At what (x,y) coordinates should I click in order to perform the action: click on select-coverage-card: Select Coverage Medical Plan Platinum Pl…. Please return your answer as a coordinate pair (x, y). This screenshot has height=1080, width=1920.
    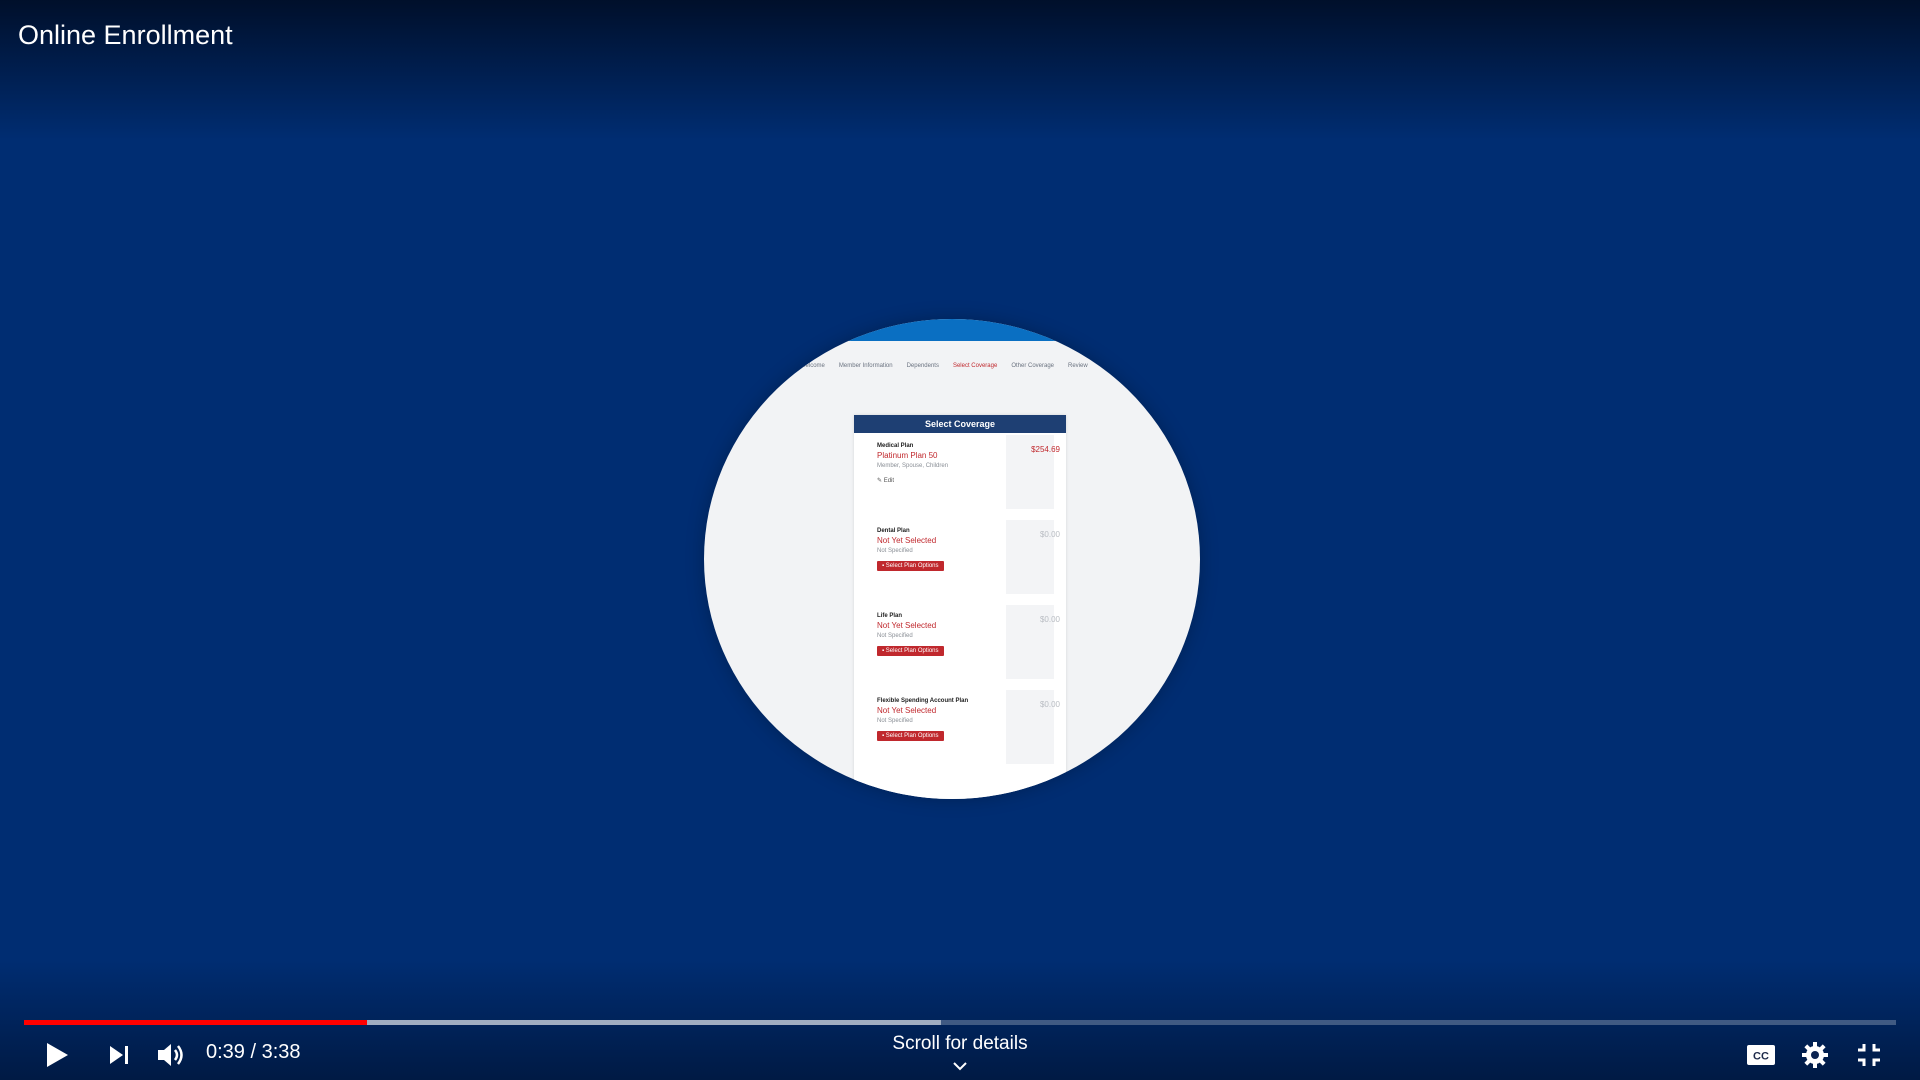
    Looking at the image, I should click on (960, 607).